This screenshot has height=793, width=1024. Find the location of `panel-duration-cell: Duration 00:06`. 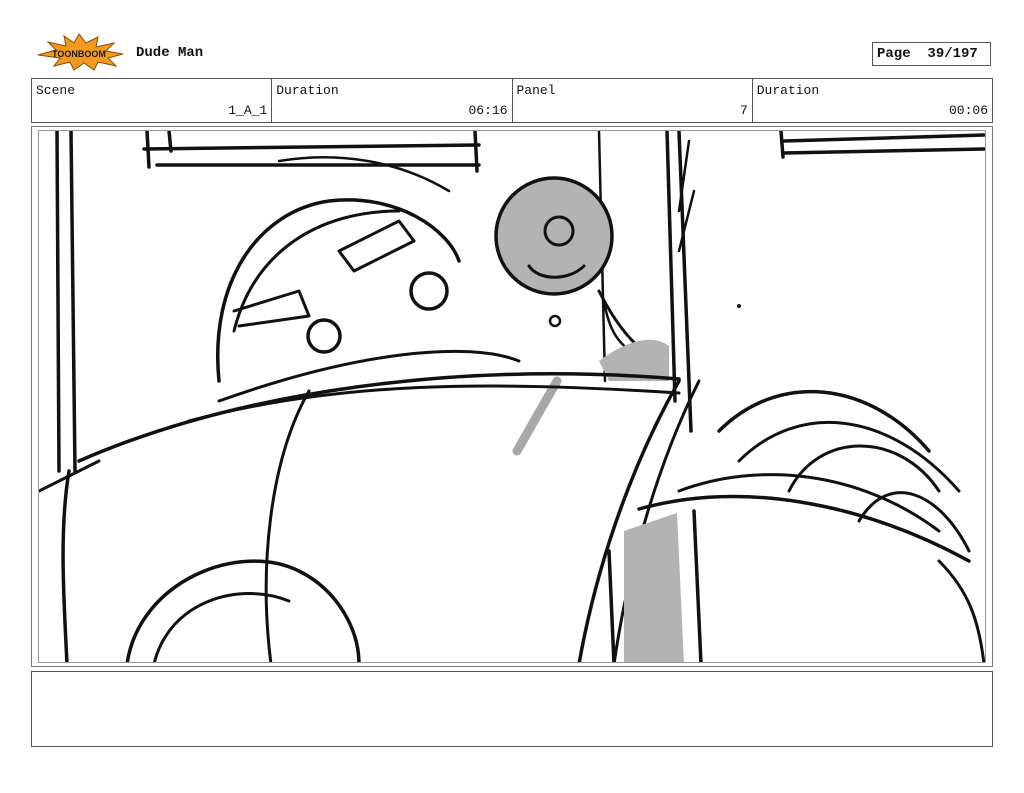

panel-duration-cell: Duration 00:06 is located at coordinates (872, 100).